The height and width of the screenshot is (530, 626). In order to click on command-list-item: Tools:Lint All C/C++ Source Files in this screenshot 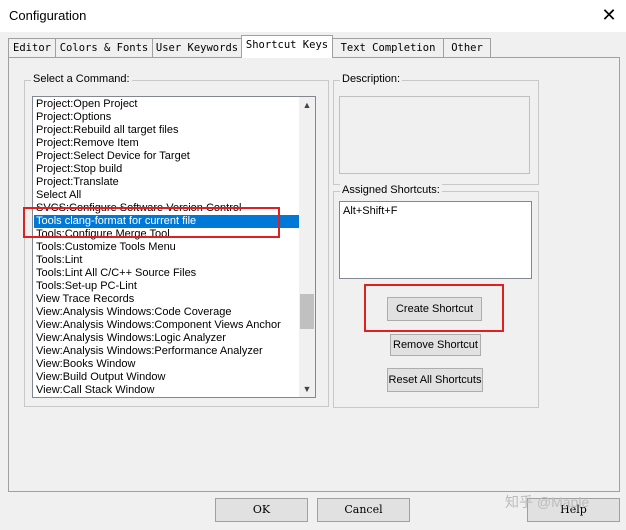, I will do `click(167, 273)`.